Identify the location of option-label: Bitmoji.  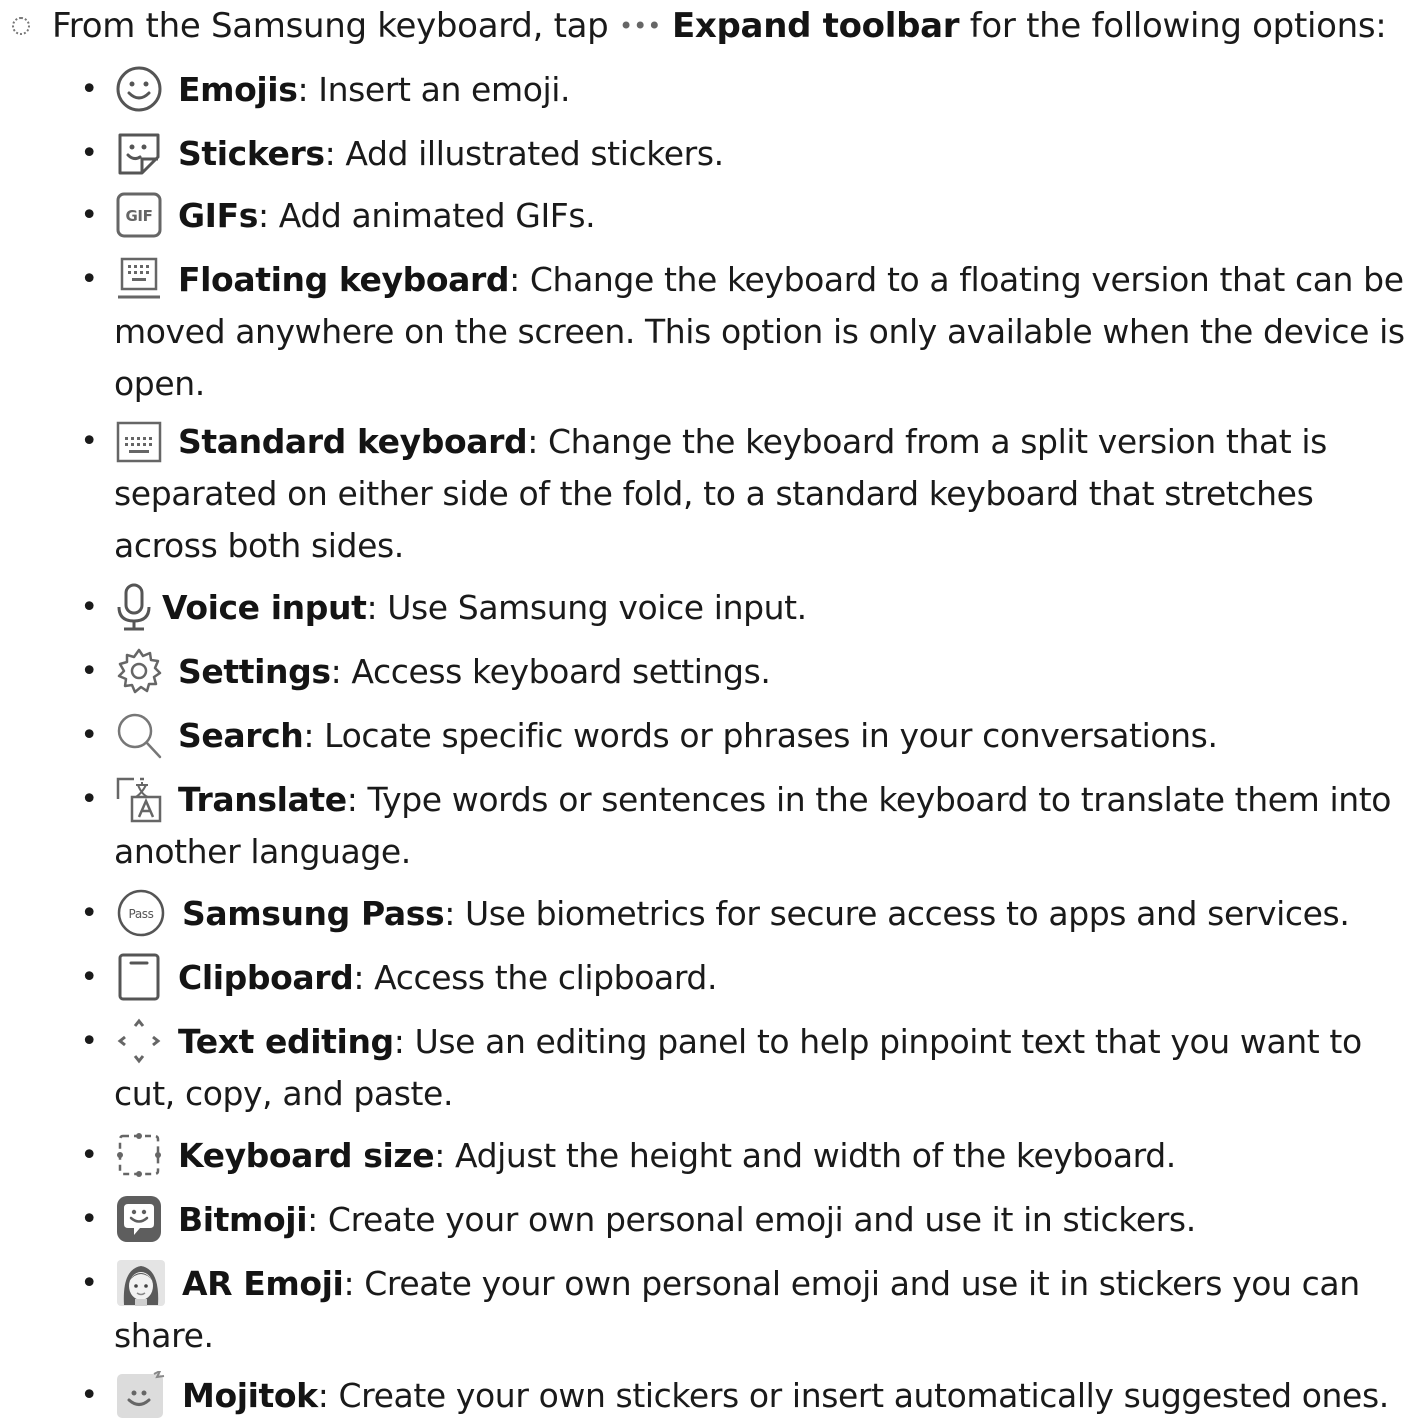
(243, 1219).